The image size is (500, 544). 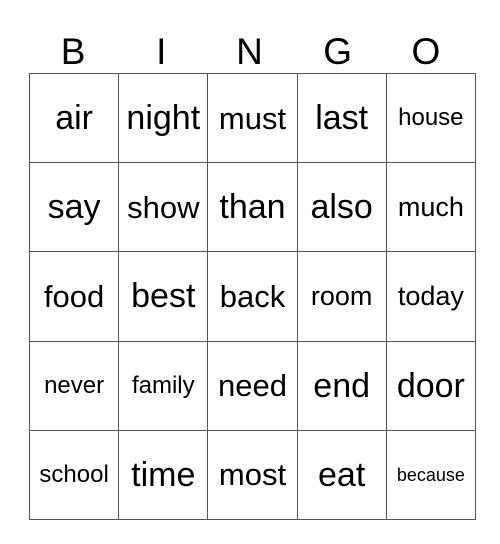 What do you see at coordinates (430, 207) in the screenshot?
I see `bingo-cell: much` at bounding box center [430, 207].